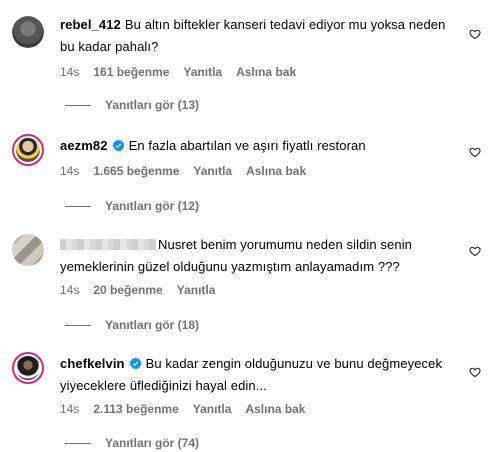  I want to click on comment-username: aezm82, so click(84, 145).